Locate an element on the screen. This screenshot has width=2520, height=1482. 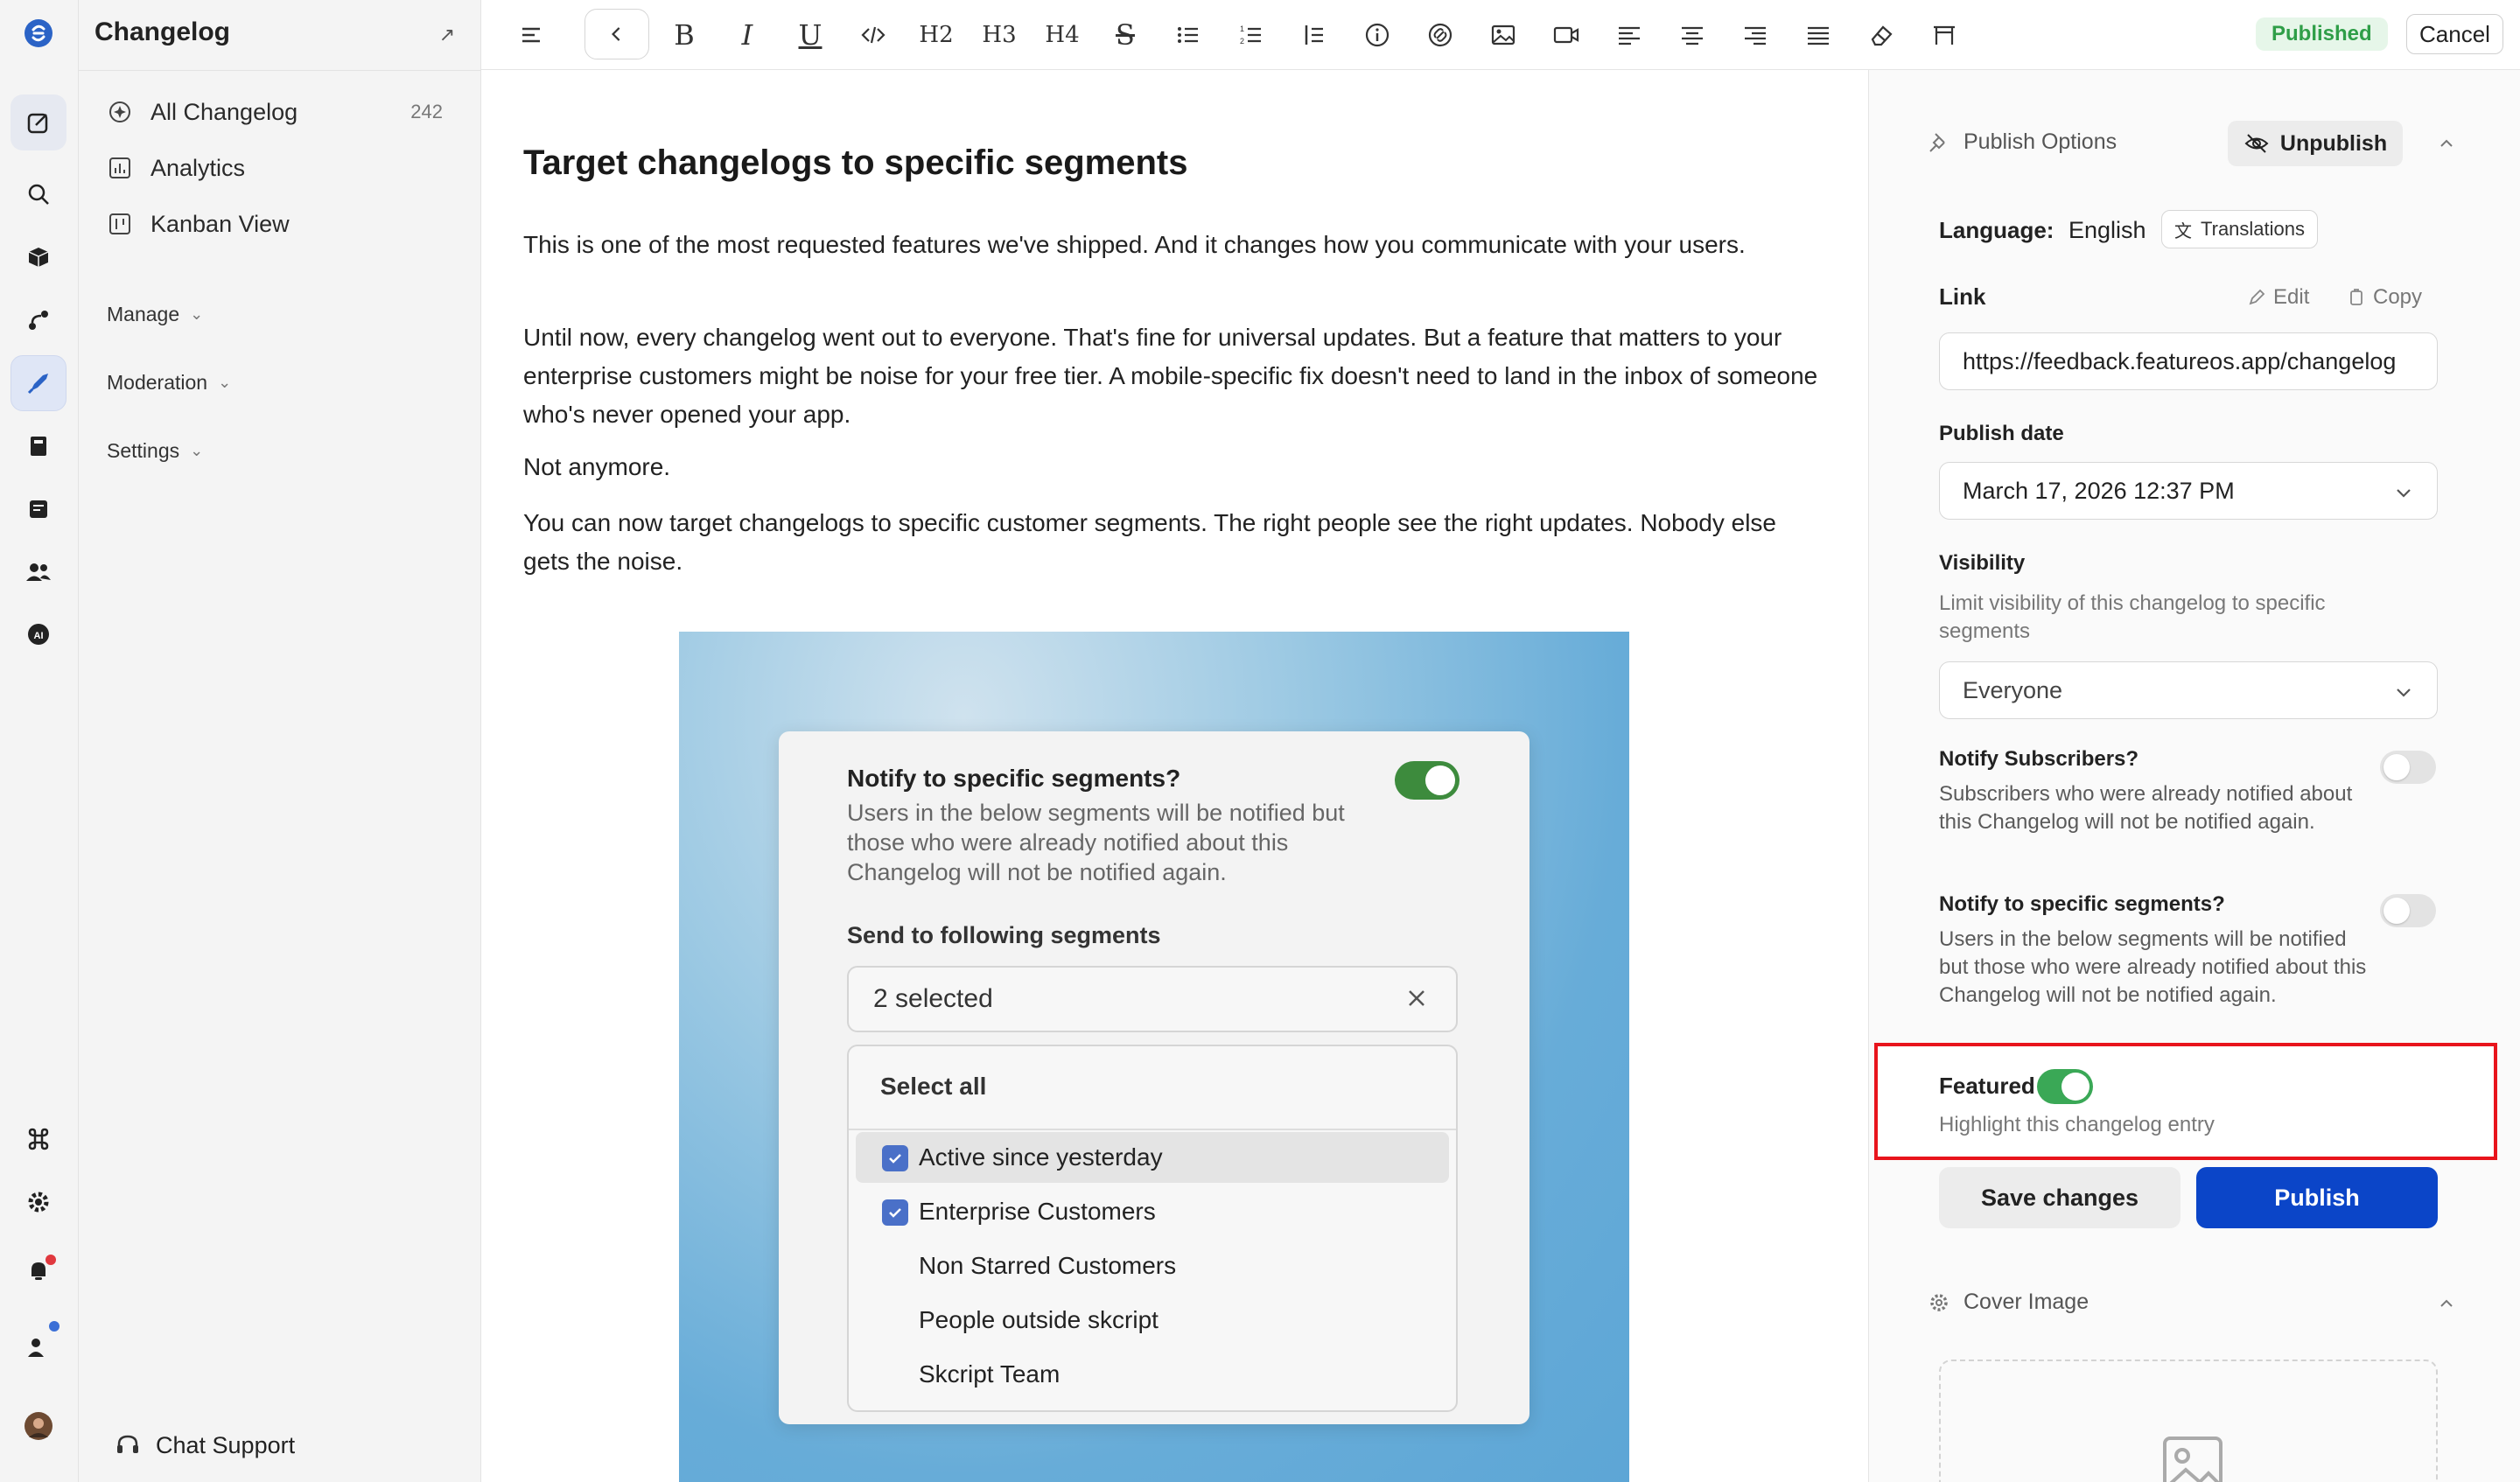
heading-2-icon: H2 is located at coordinates (936, 35).